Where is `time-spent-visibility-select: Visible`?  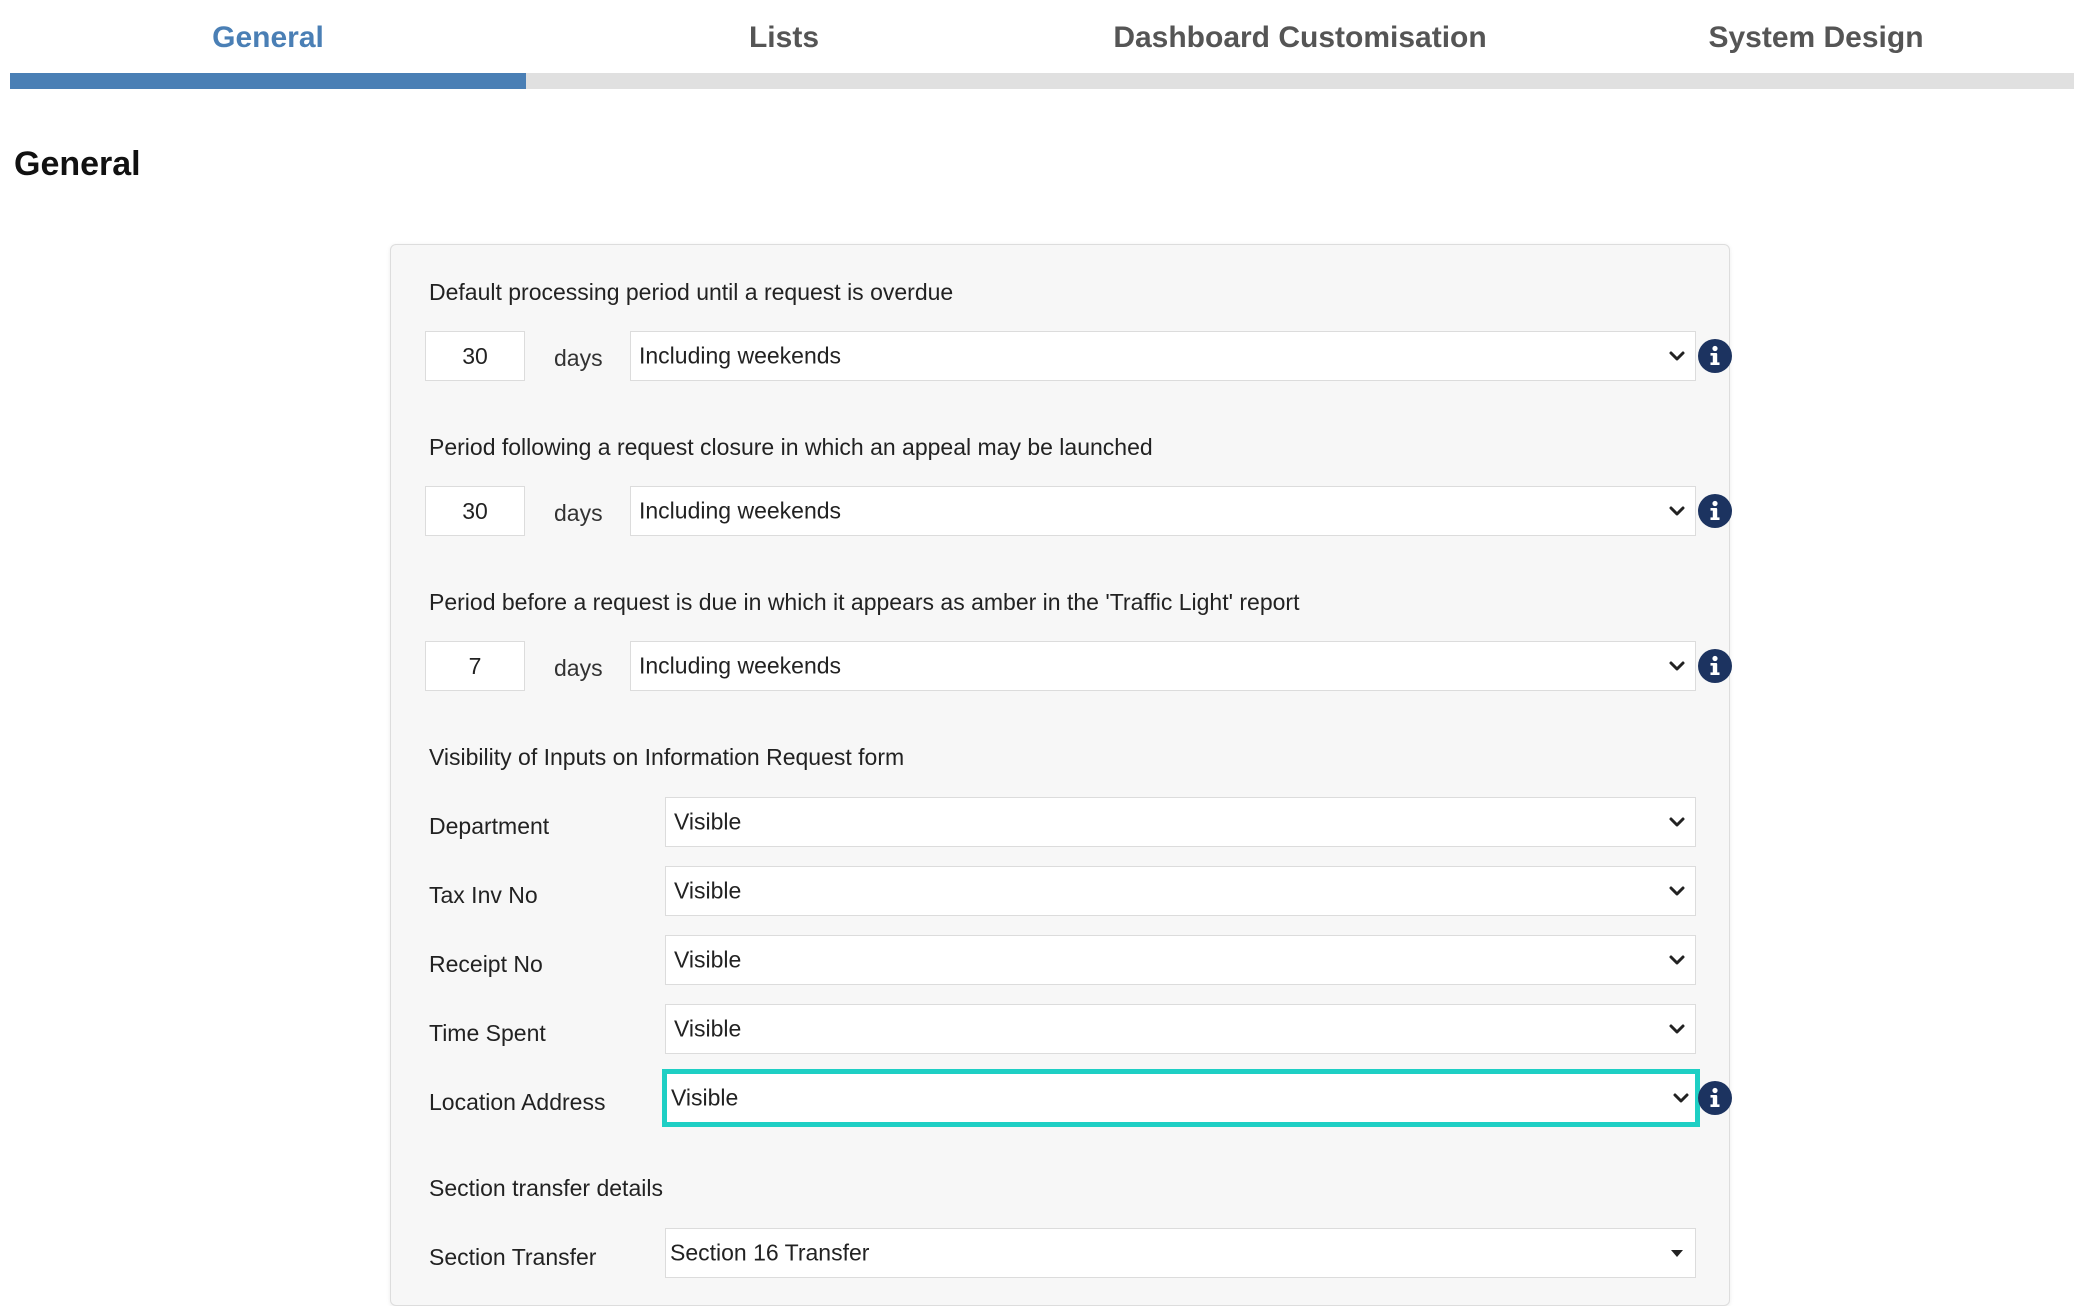
time-spent-visibility-select: Visible is located at coordinates (1180, 1029).